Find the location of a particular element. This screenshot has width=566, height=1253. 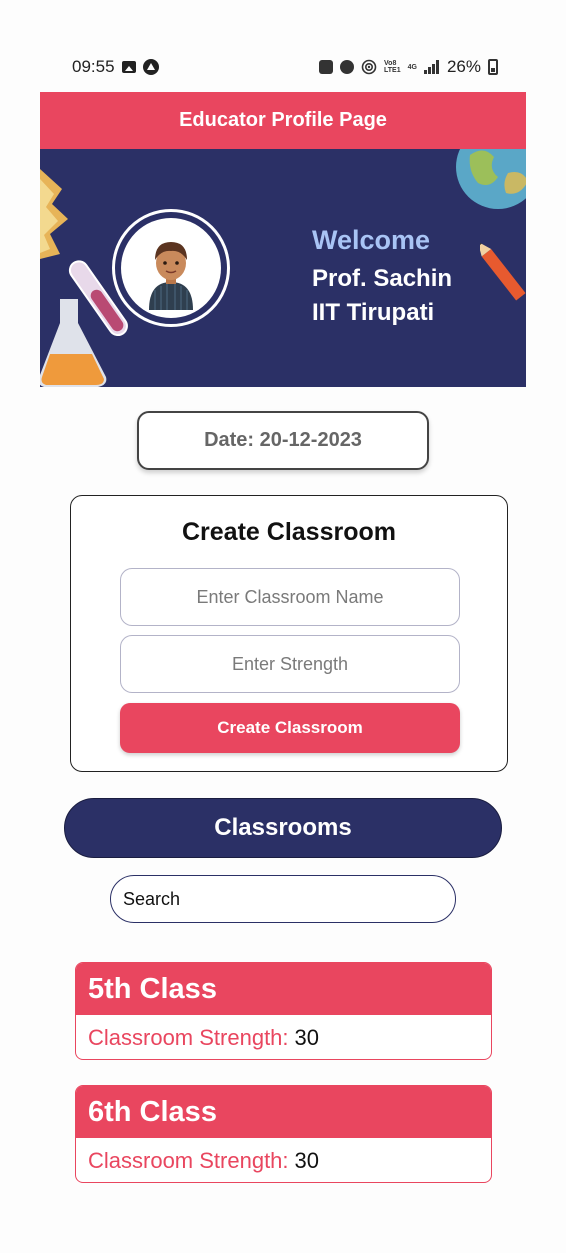

page-title: Educator Profile Page is located at coordinates (283, 120).